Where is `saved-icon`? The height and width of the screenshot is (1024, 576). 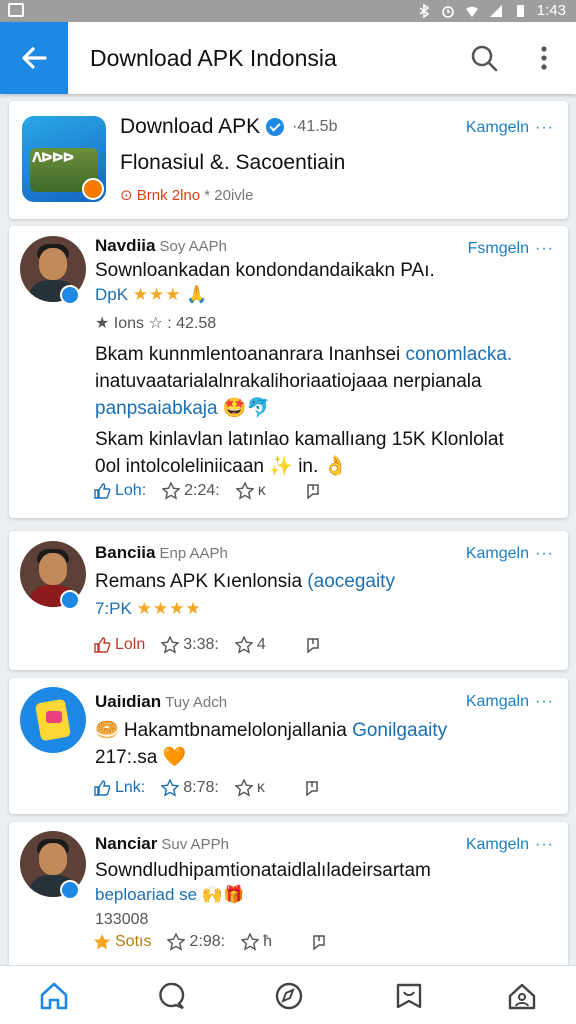 saved-icon is located at coordinates (409, 996).